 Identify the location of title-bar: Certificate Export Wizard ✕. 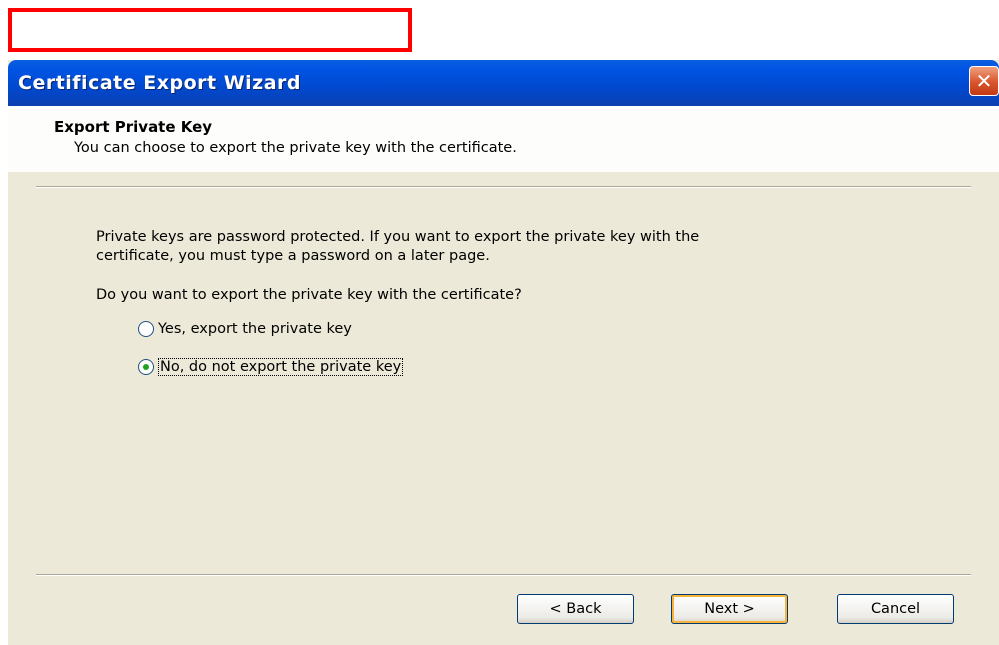
(503, 83).